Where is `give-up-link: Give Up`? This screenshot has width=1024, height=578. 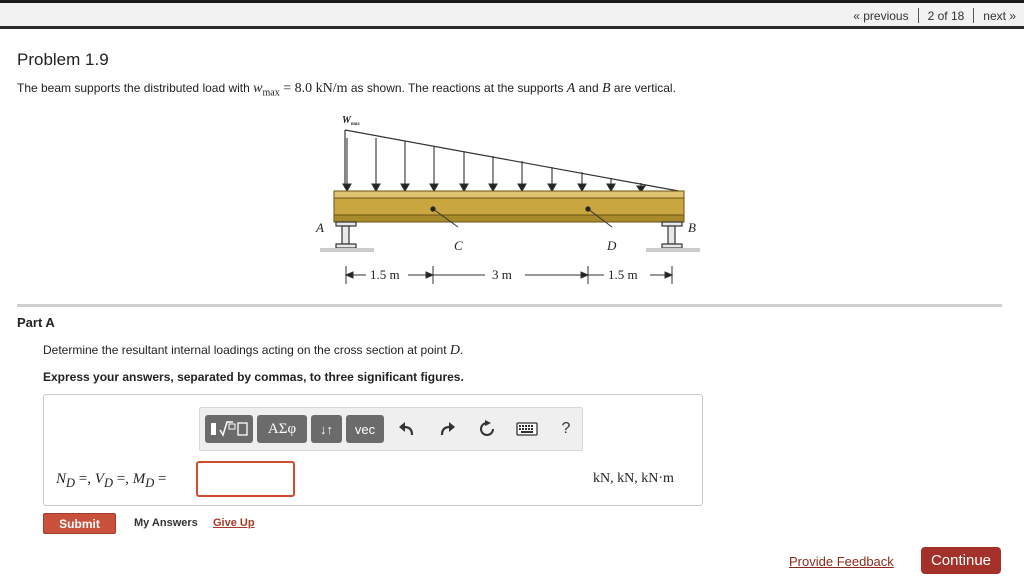 give-up-link: Give Up is located at coordinates (234, 523).